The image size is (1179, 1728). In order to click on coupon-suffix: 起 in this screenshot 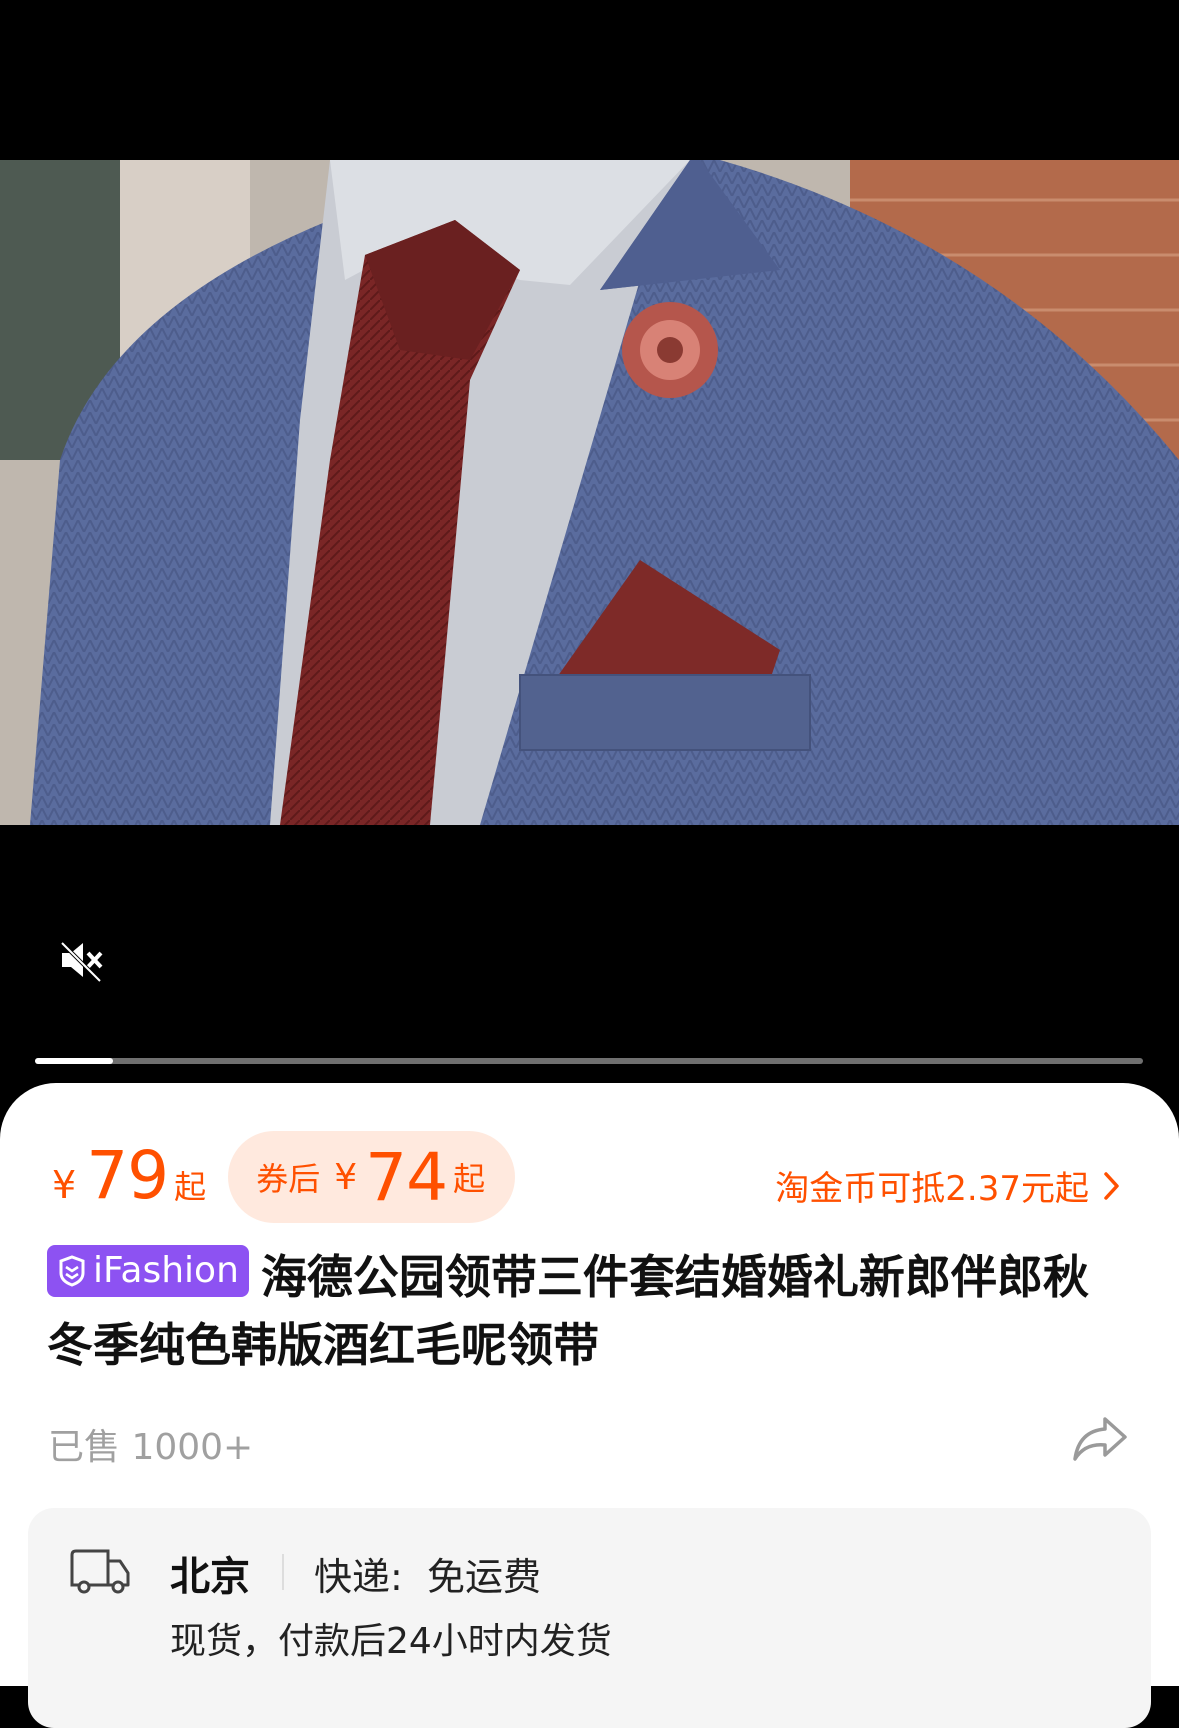, I will do `click(469, 1179)`.